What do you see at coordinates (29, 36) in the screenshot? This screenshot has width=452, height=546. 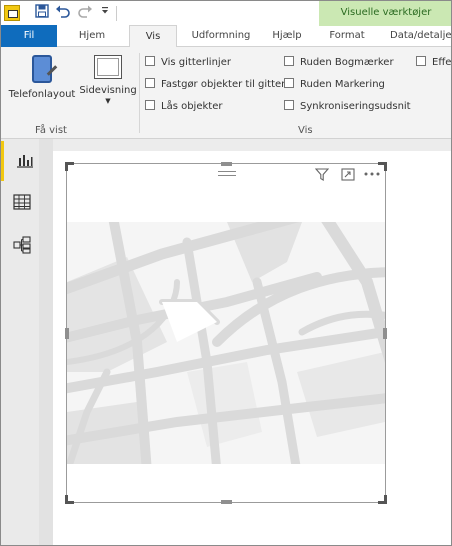 I see `tab-fil: Fil` at bounding box center [29, 36].